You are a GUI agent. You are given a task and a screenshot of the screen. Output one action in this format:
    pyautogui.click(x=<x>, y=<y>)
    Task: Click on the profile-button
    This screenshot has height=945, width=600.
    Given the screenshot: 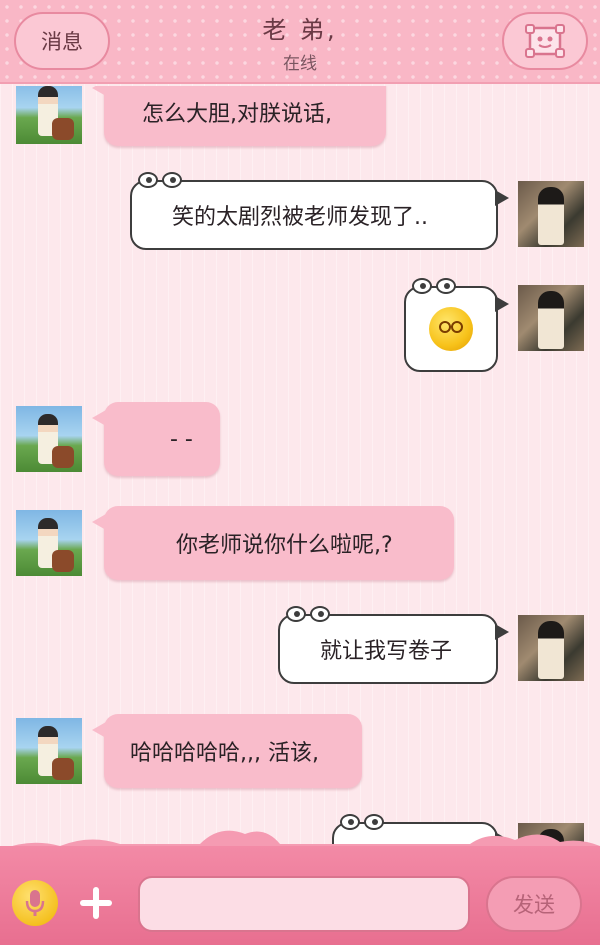 What is the action you would take?
    pyautogui.click(x=545, y=41)
    